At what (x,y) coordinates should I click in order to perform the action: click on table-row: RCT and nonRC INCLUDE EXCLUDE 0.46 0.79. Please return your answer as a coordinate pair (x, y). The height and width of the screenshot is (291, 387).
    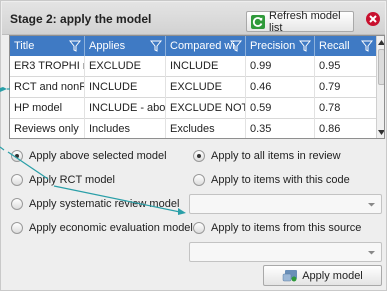
    Looking at the image, I should click on (193, 87).